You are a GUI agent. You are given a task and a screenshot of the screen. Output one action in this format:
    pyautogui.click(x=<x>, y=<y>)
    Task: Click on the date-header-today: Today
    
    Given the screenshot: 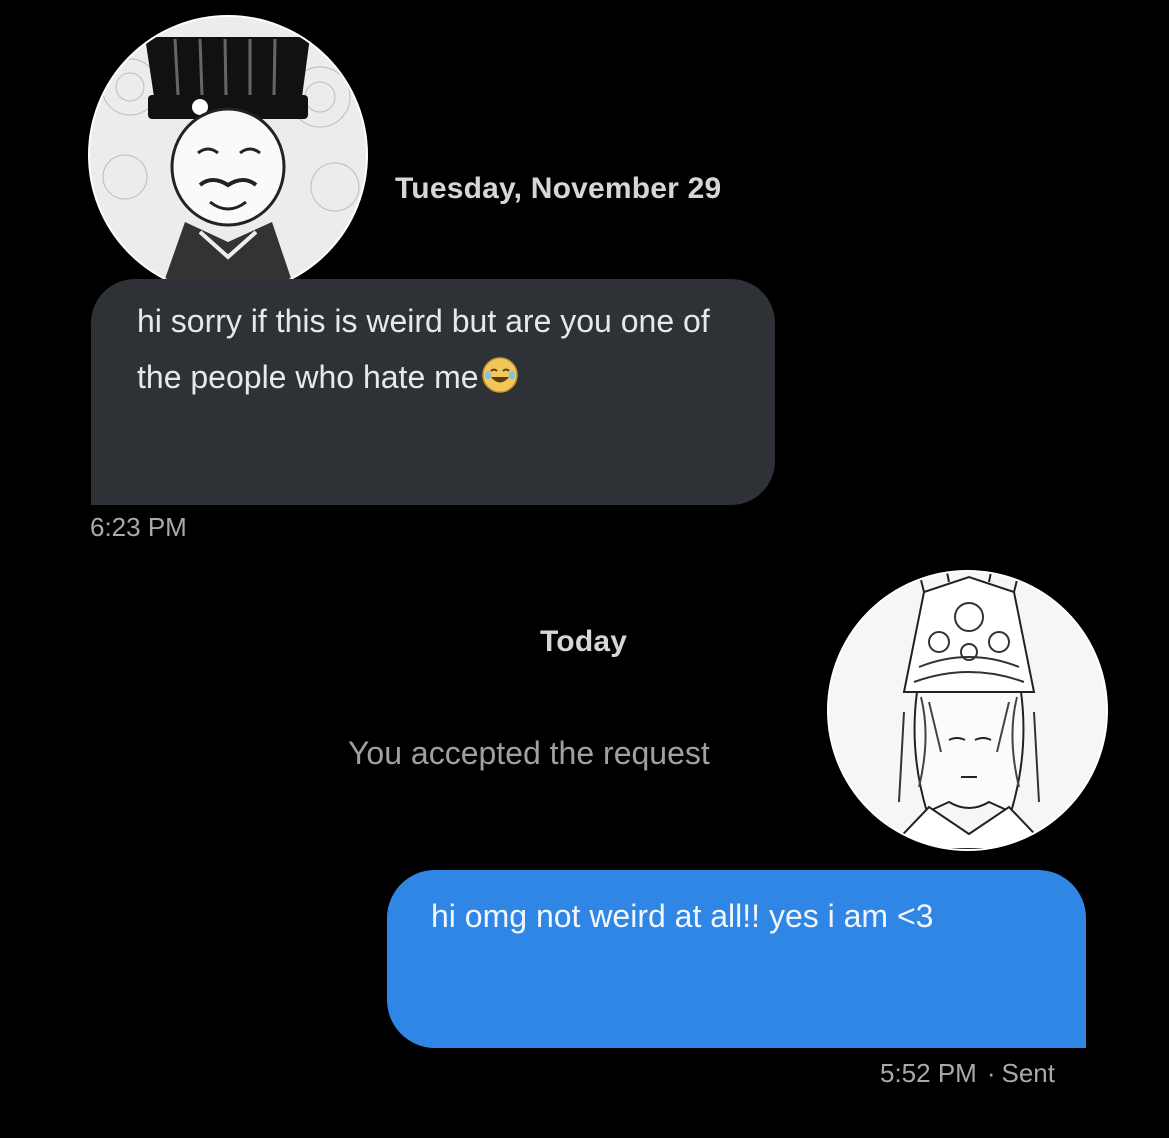 What is the action you would take?
    pyautogui.click(x=584, y=641)
    